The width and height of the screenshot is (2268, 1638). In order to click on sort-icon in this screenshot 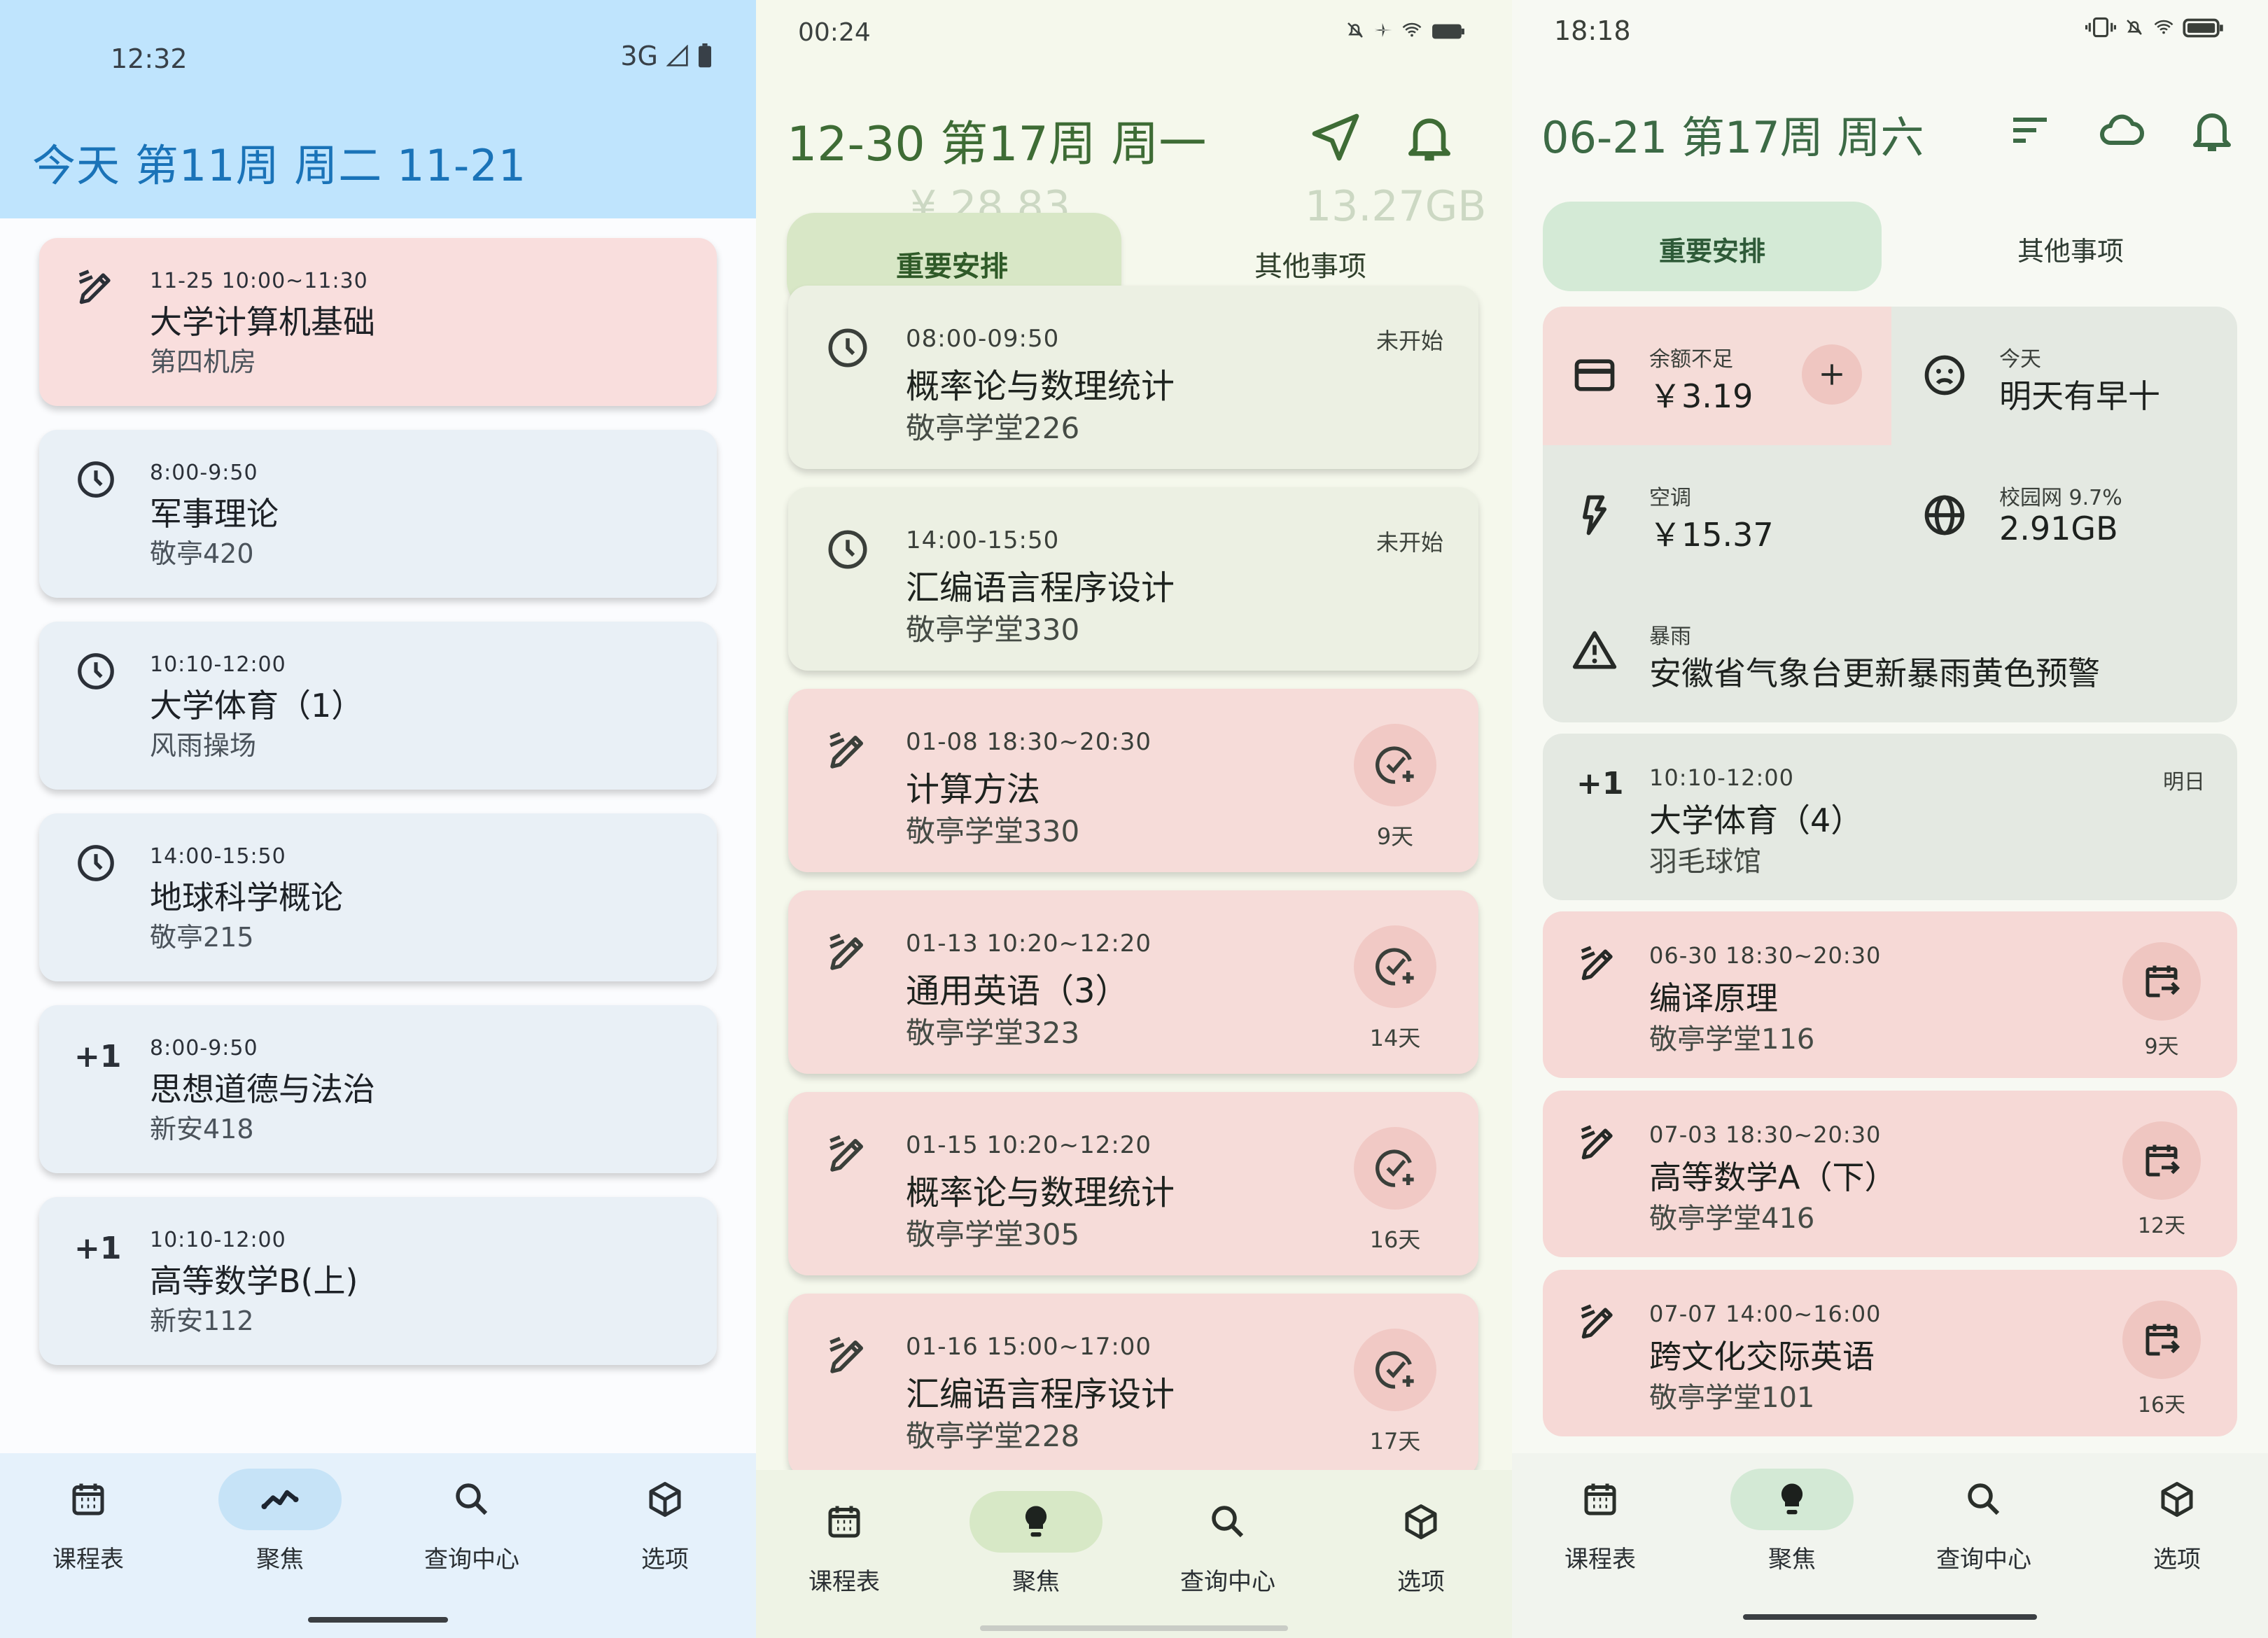, I will do `click(2030, 130)`.